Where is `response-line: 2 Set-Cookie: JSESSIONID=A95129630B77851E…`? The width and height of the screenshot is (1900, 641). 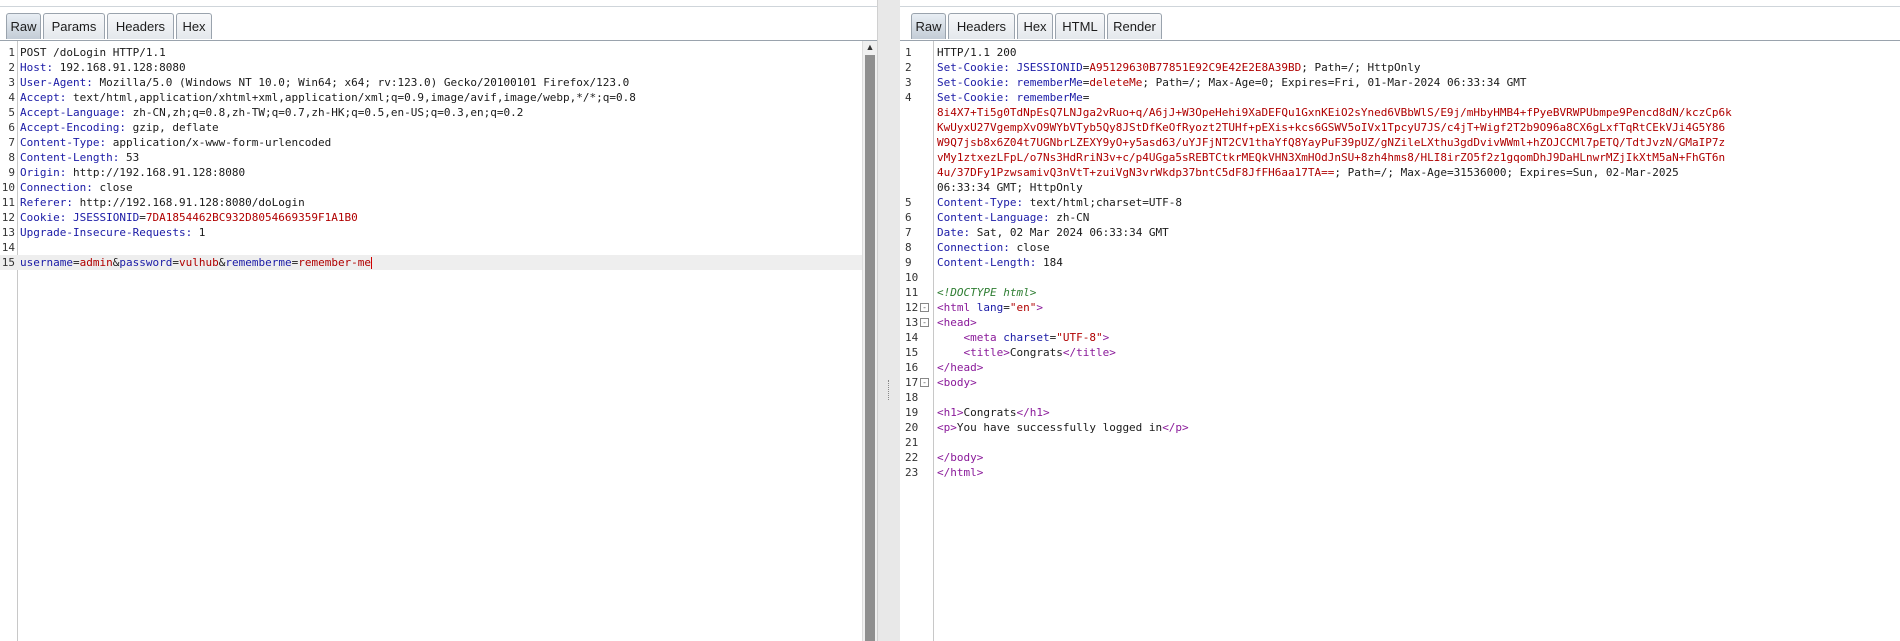
response-line: 2 Set-Cookie: JSESSIONID=A95129630B77851E… is located at coordinates (1400, 67).